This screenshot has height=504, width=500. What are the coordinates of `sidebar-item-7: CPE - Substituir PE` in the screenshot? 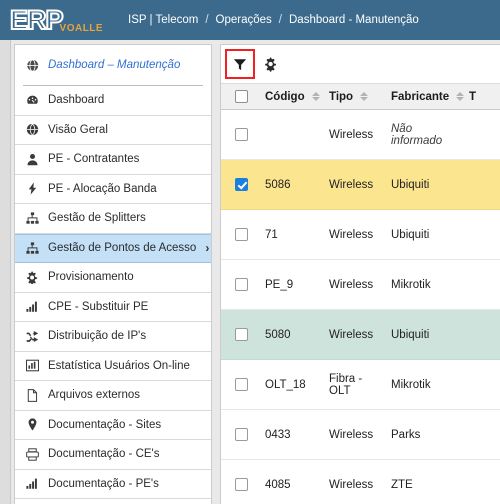 It's located at (113, 307).